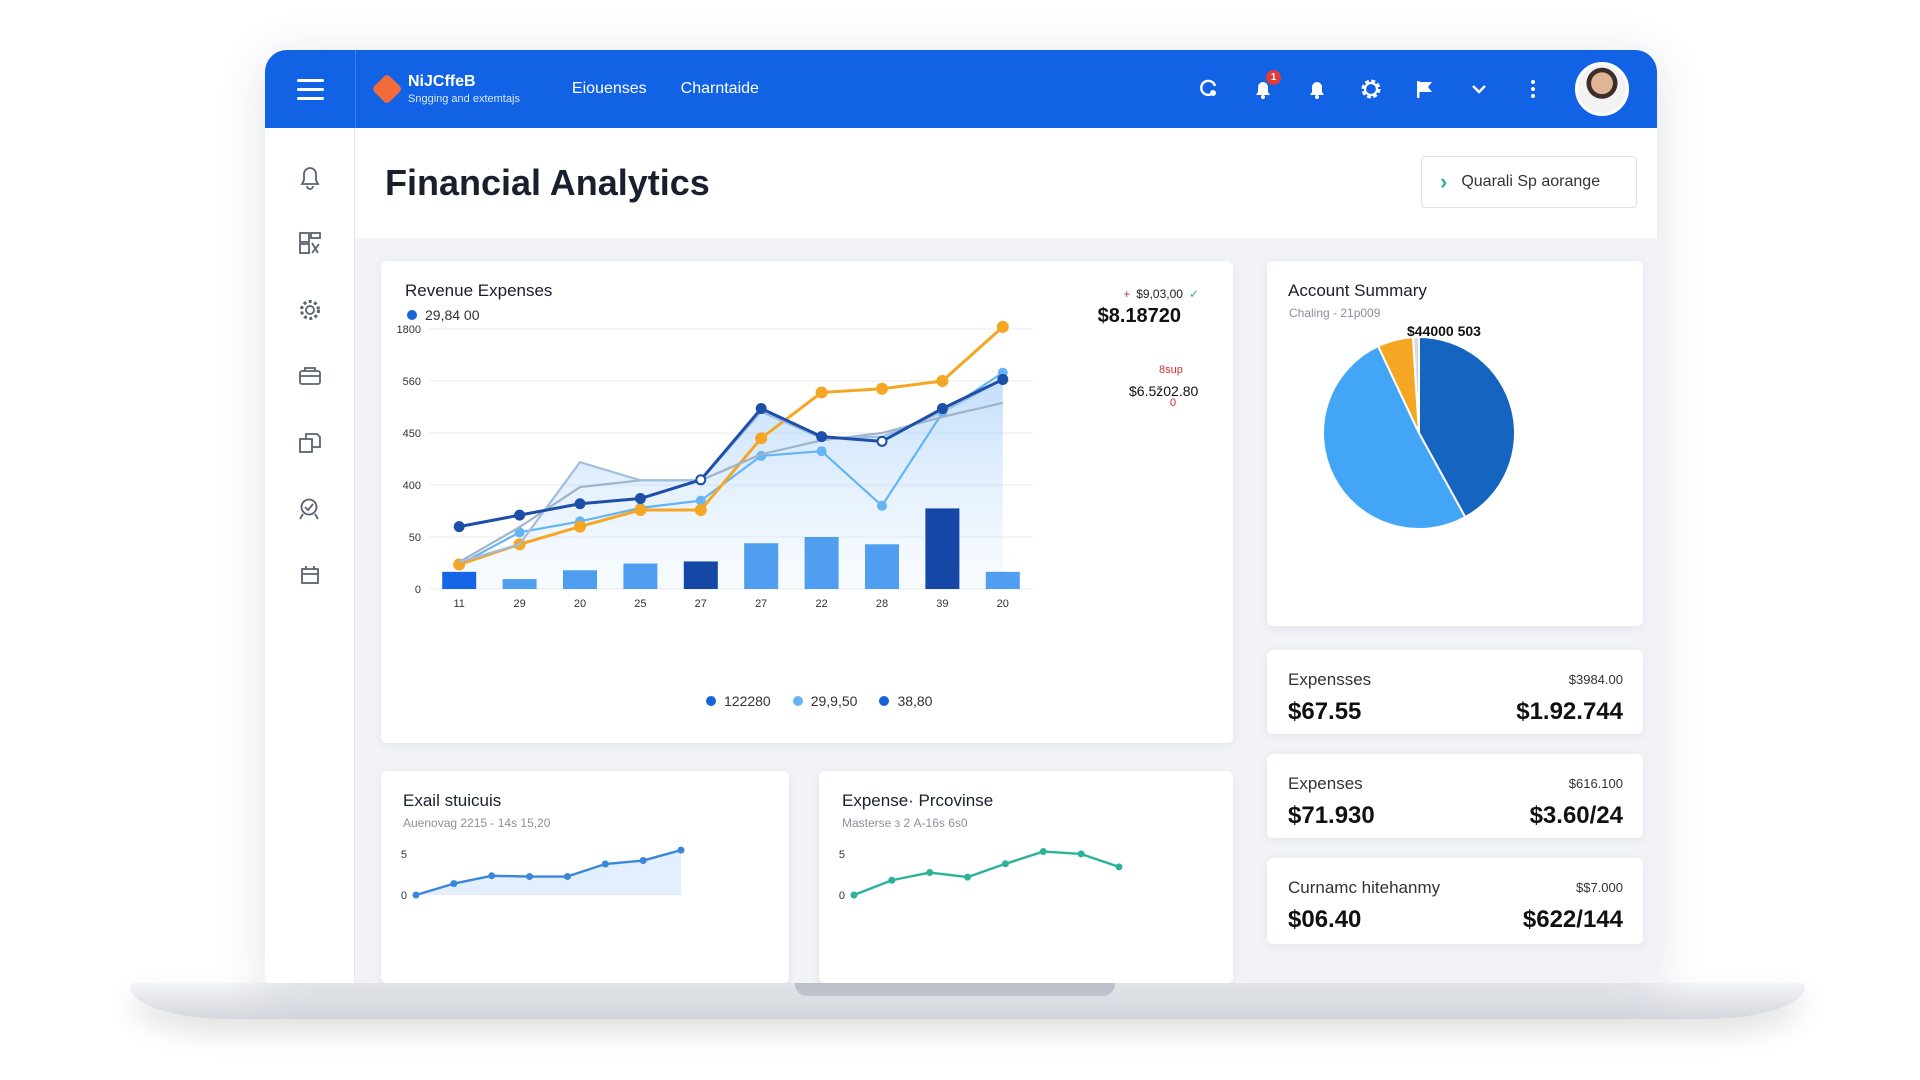 The height and width of the screenshot is (1080, 1920). Describe the element at coordinates (310, 575) in the screenshot. I see `sidebar-calendar-icon` at that location.